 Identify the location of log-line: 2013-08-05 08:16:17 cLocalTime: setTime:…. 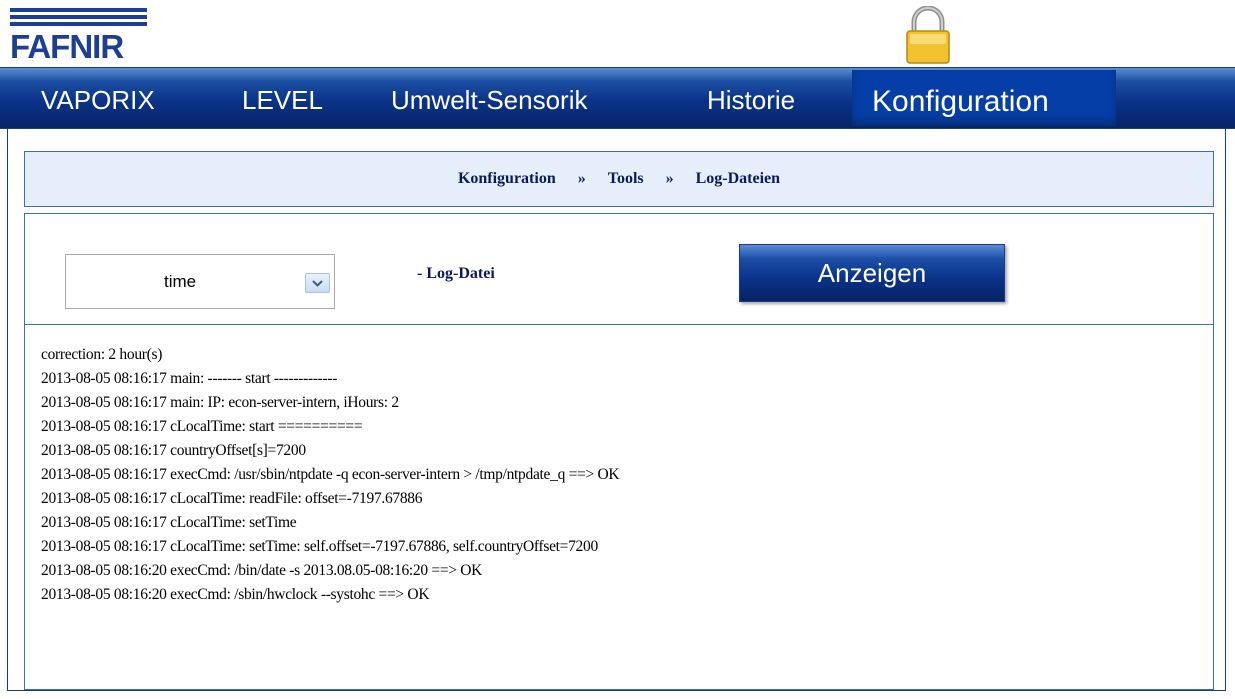
(319, 546).